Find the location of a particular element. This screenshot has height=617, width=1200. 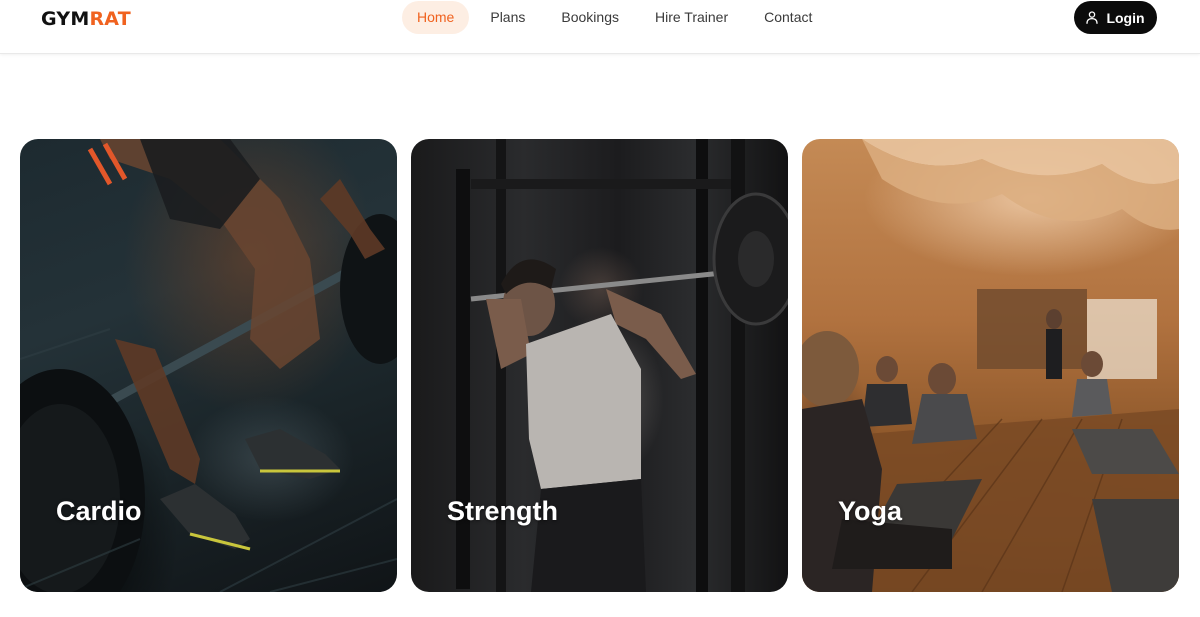

card-title-cardio: Cardio is located at coordinates (99, 511).